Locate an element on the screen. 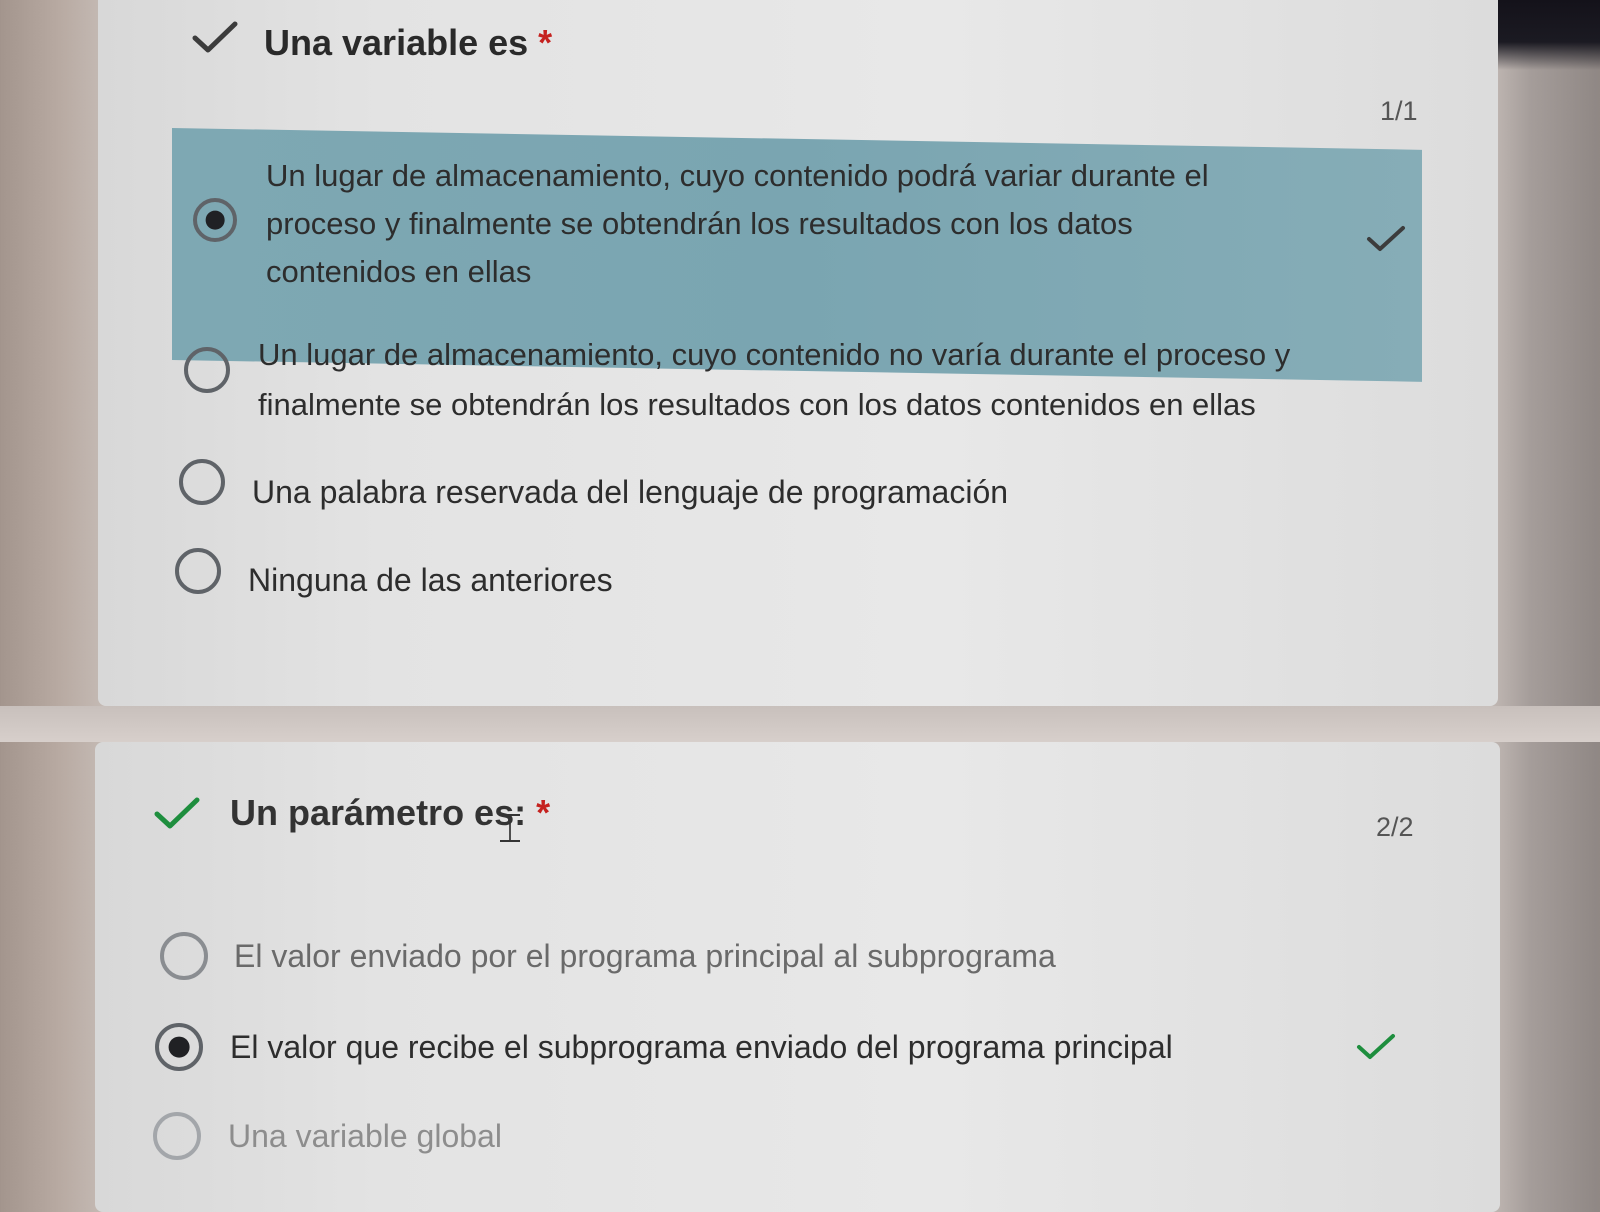 Image resolution: width=1600 pixels, height=1212 pixels. question-1-title: Una variable es * is located at coordinates (408, 43).